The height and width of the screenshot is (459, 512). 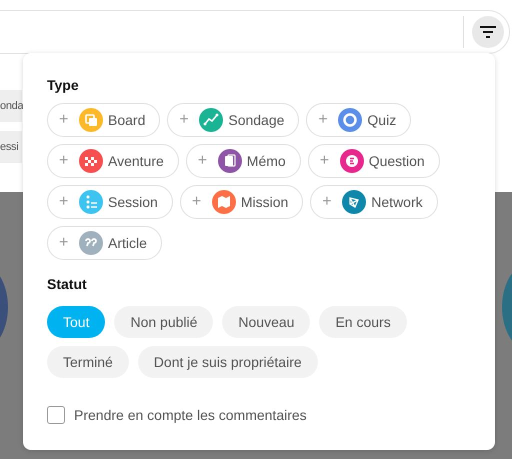 What do you see at coordinates (67, 284) in the screenshot?
I see `section-title: Statut` at bounding box center [67, 284].